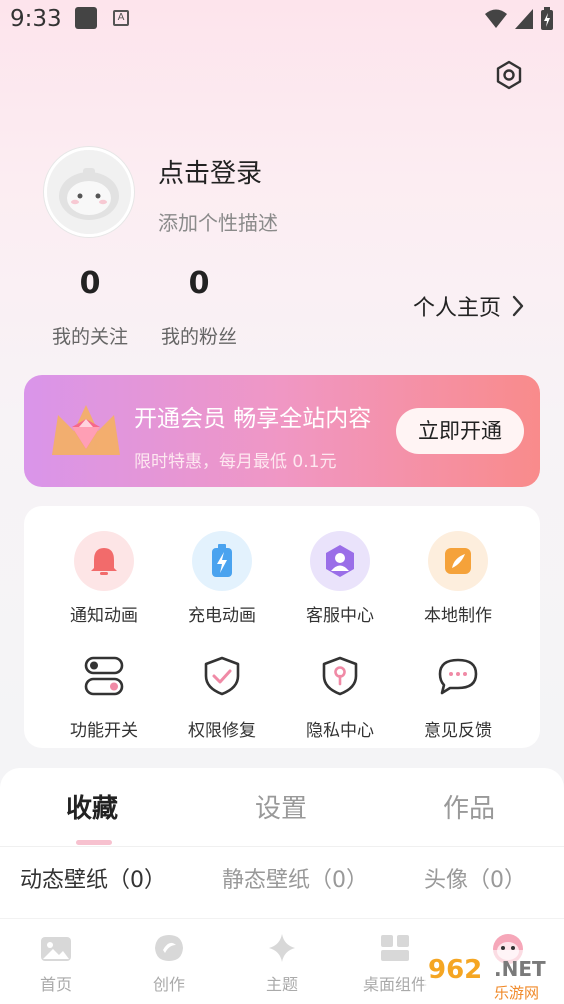  What do you see at coordinates (469, 806) in the screenshot?
I see `tab-works: 作品` at bounding box center [469, 806].